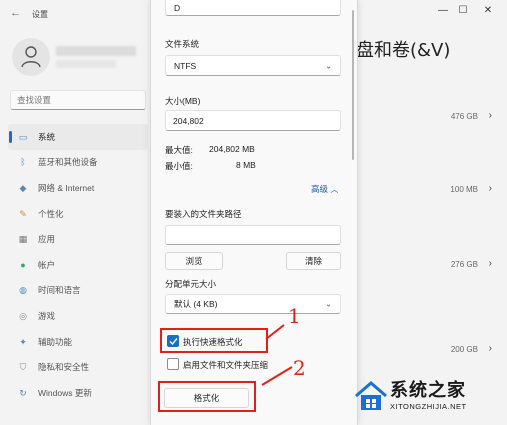 This screenshot has height=425, width=507. Describe the element at coordinates (64, 367) in the screenshot. I see `sidebar-item-label: 隐私和安全性` at that location.